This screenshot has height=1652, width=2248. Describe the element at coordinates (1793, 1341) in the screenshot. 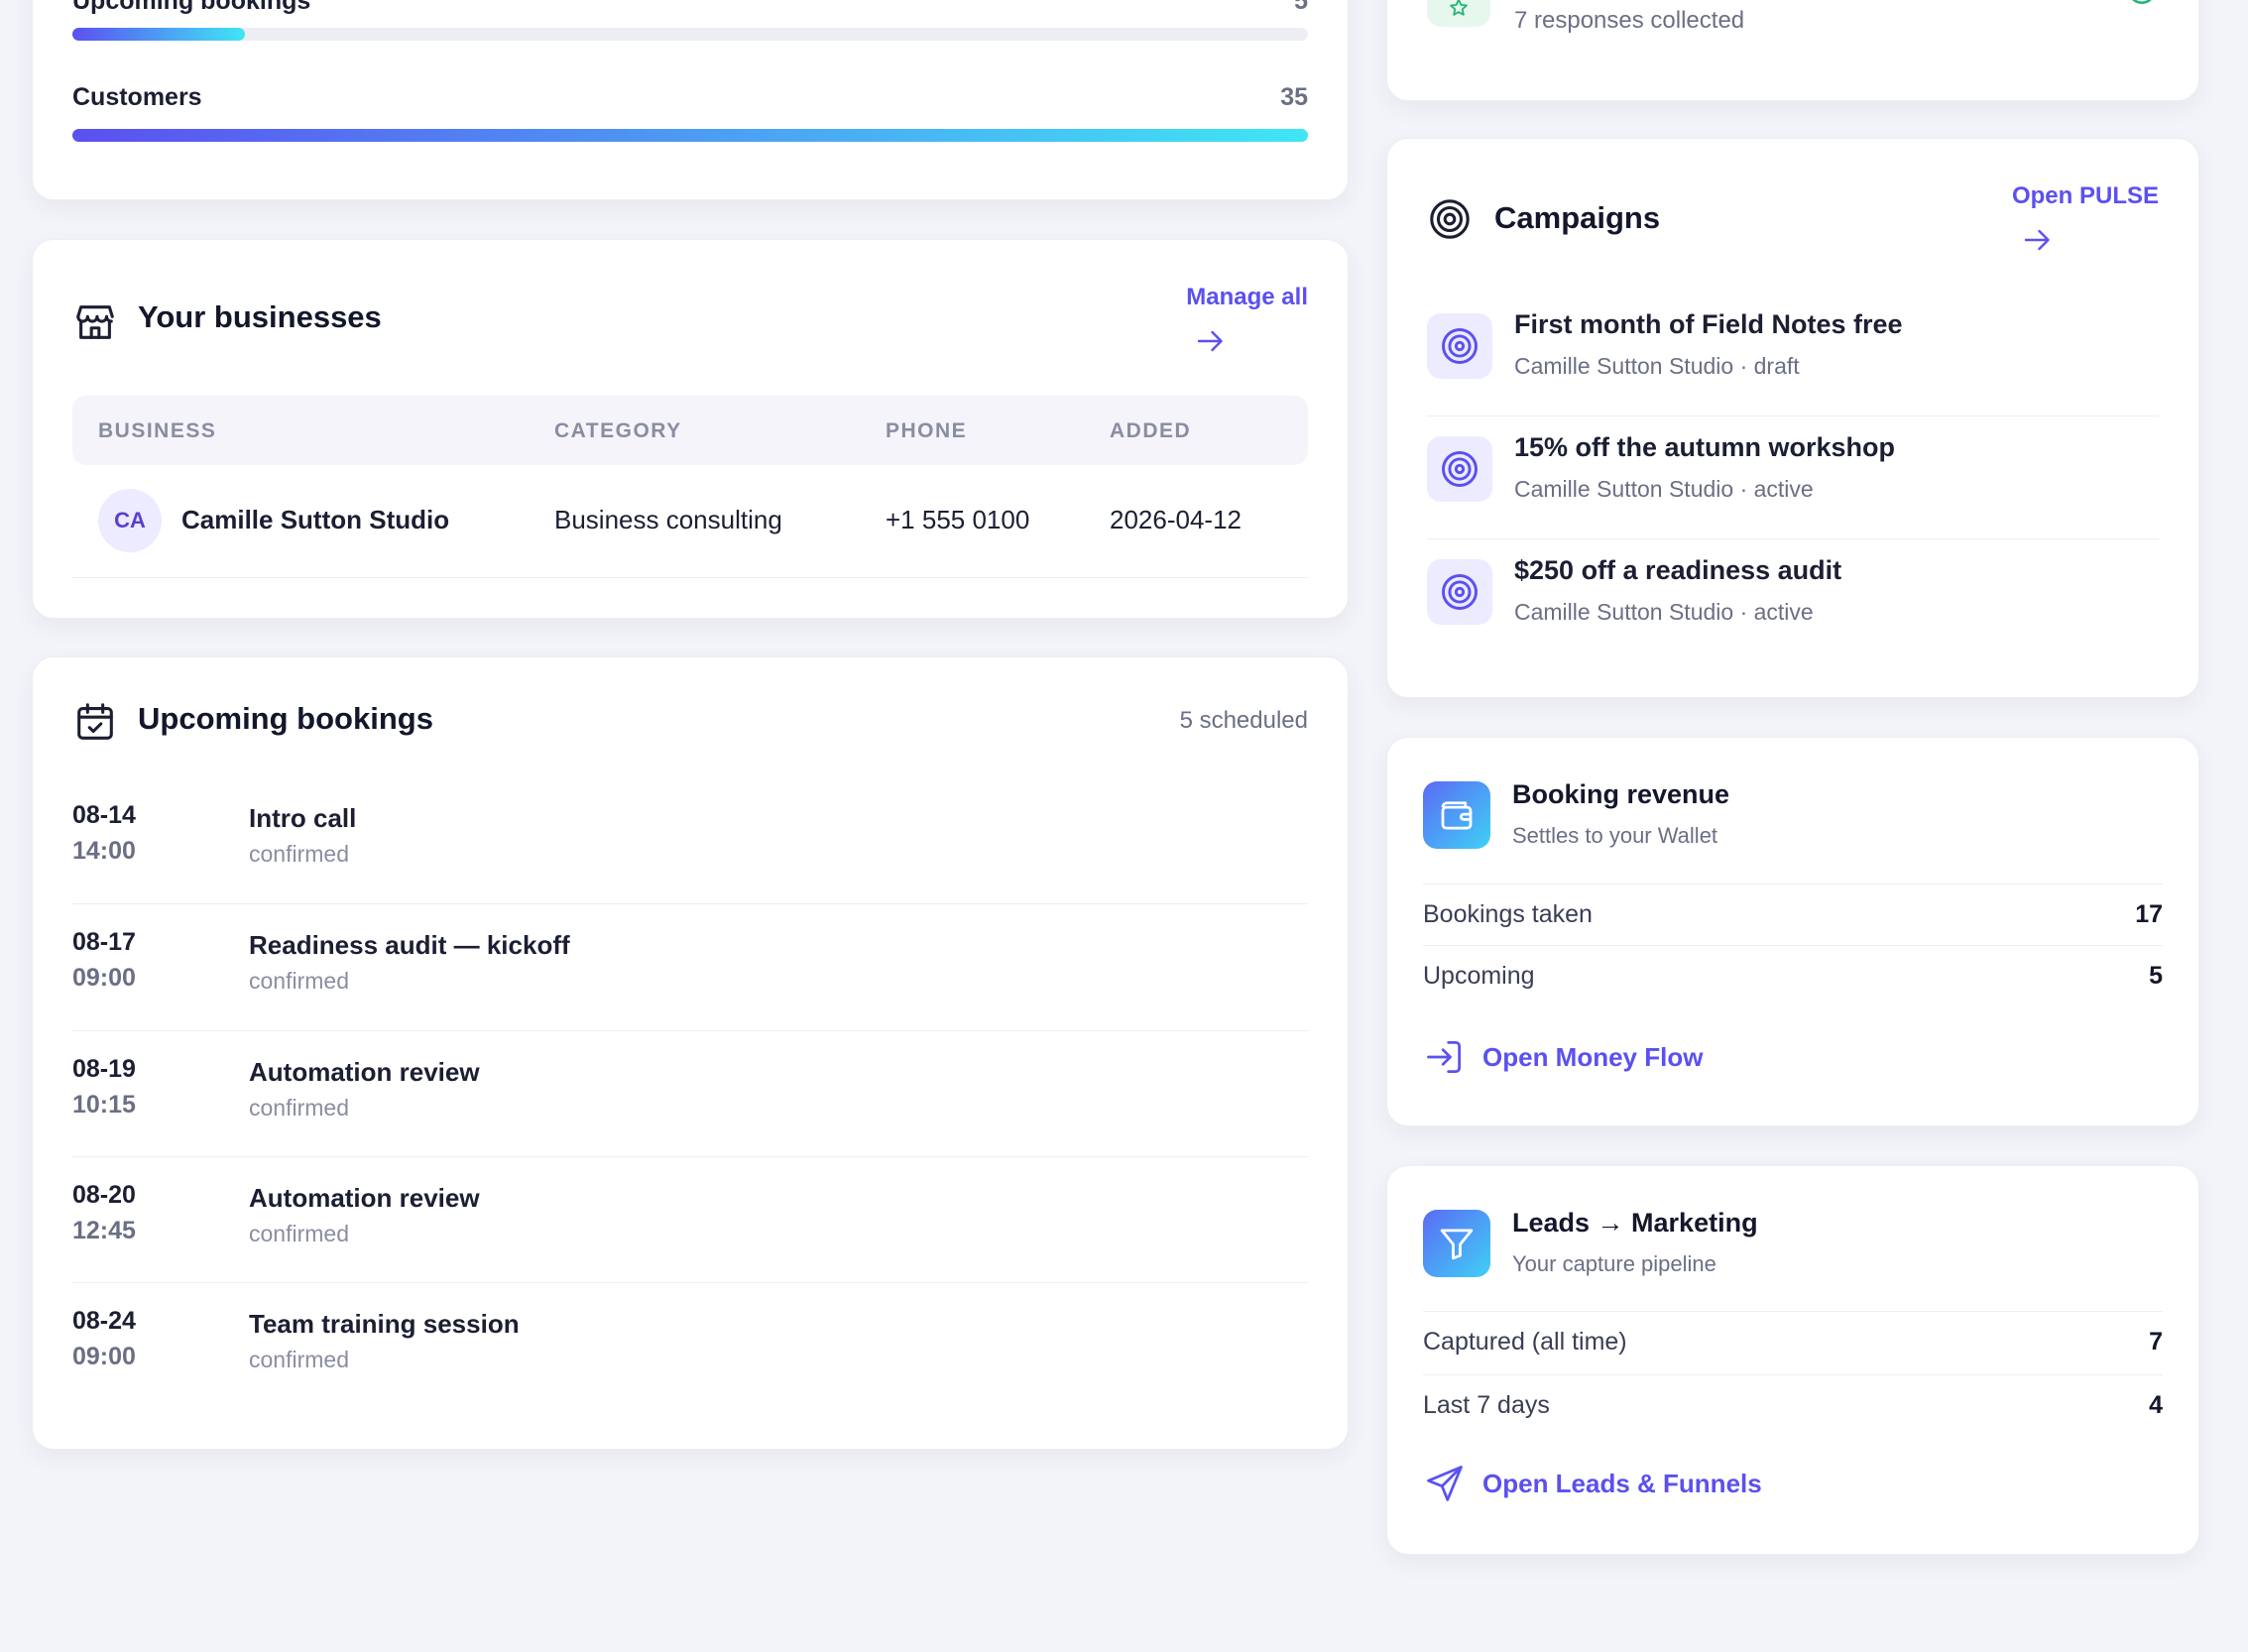

I see `stat-row-captured: Captured (all time) 7` at that location.